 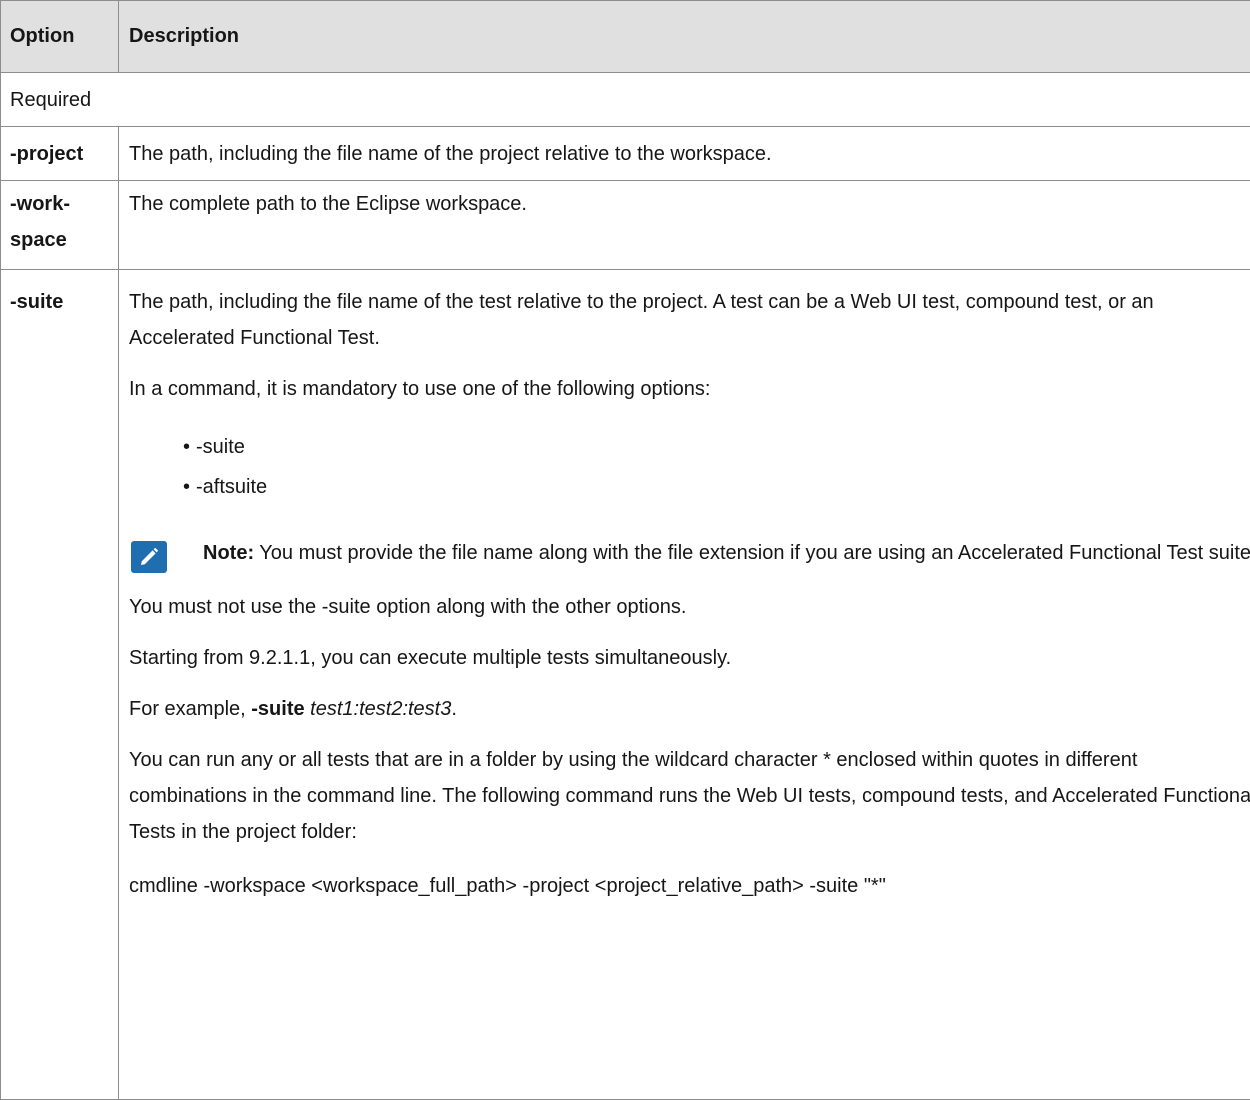 I want to click on suite-example-paragraph: For example, -suite test1:test2:test3., so click(x=689, y=709).